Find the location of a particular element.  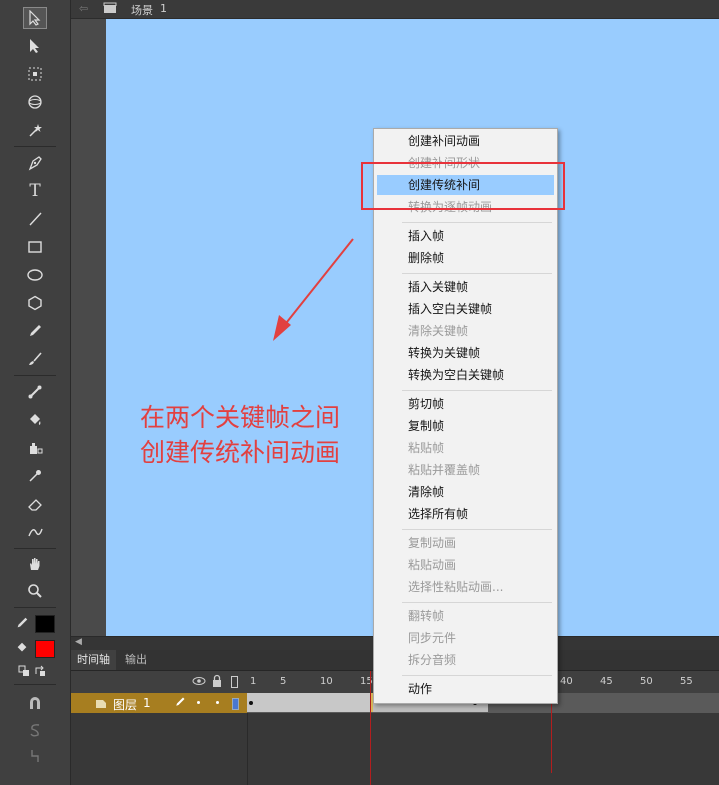

fill-color-swatch is located at coordinates (45, 649).